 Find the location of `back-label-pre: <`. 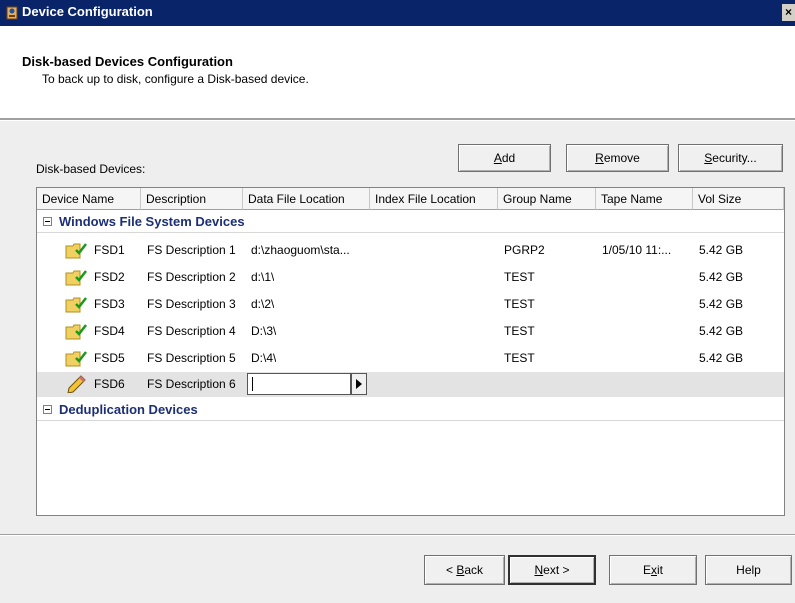

back-label-pre: < is located at coordinates (451, 570).